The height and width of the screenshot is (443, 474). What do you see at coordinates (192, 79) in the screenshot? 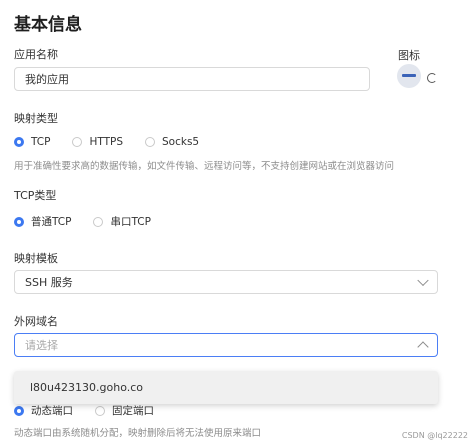
I see `app-name-input: 我的应用` at bounding box center [192, 79].